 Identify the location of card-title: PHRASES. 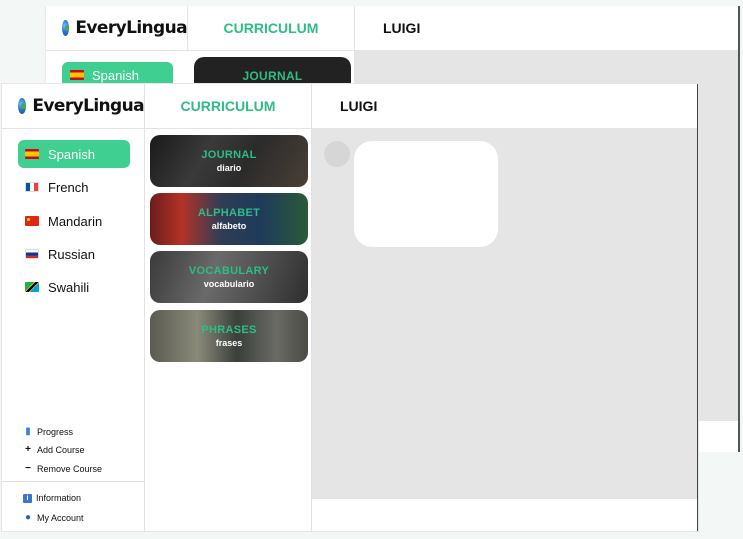
(229, 330).